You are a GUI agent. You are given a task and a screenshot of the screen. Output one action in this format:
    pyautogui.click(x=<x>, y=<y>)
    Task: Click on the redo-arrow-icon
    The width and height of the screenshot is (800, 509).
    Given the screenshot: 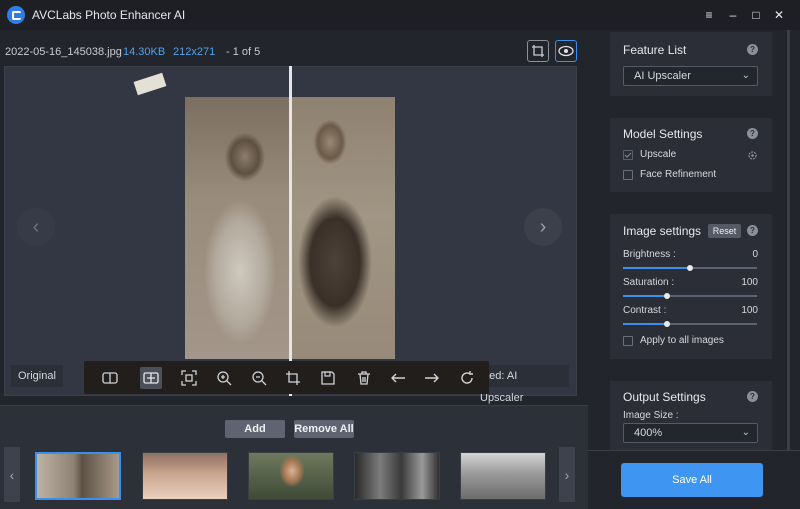 What is the action you would take?
    pyautogui.click(x=432, y=378)
    